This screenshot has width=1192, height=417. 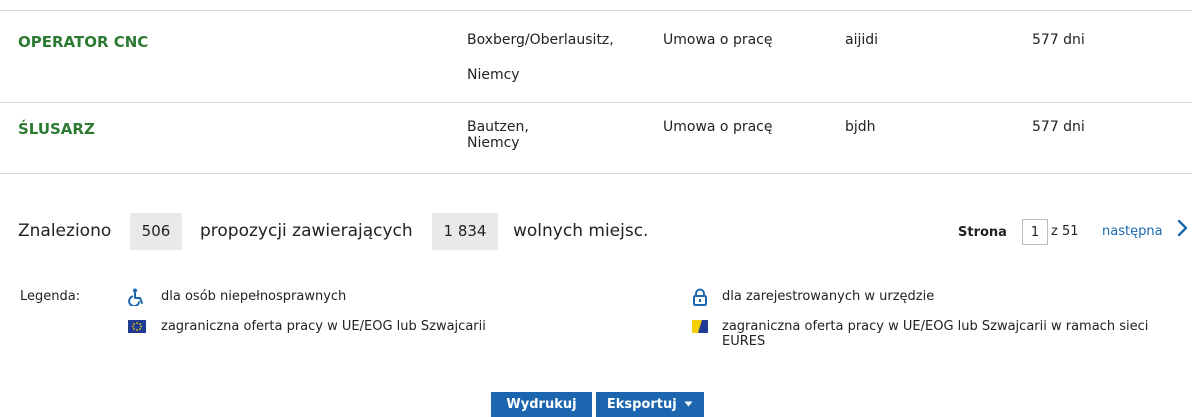 I want to click on page-label: Strona, so click(x=982, y=232).